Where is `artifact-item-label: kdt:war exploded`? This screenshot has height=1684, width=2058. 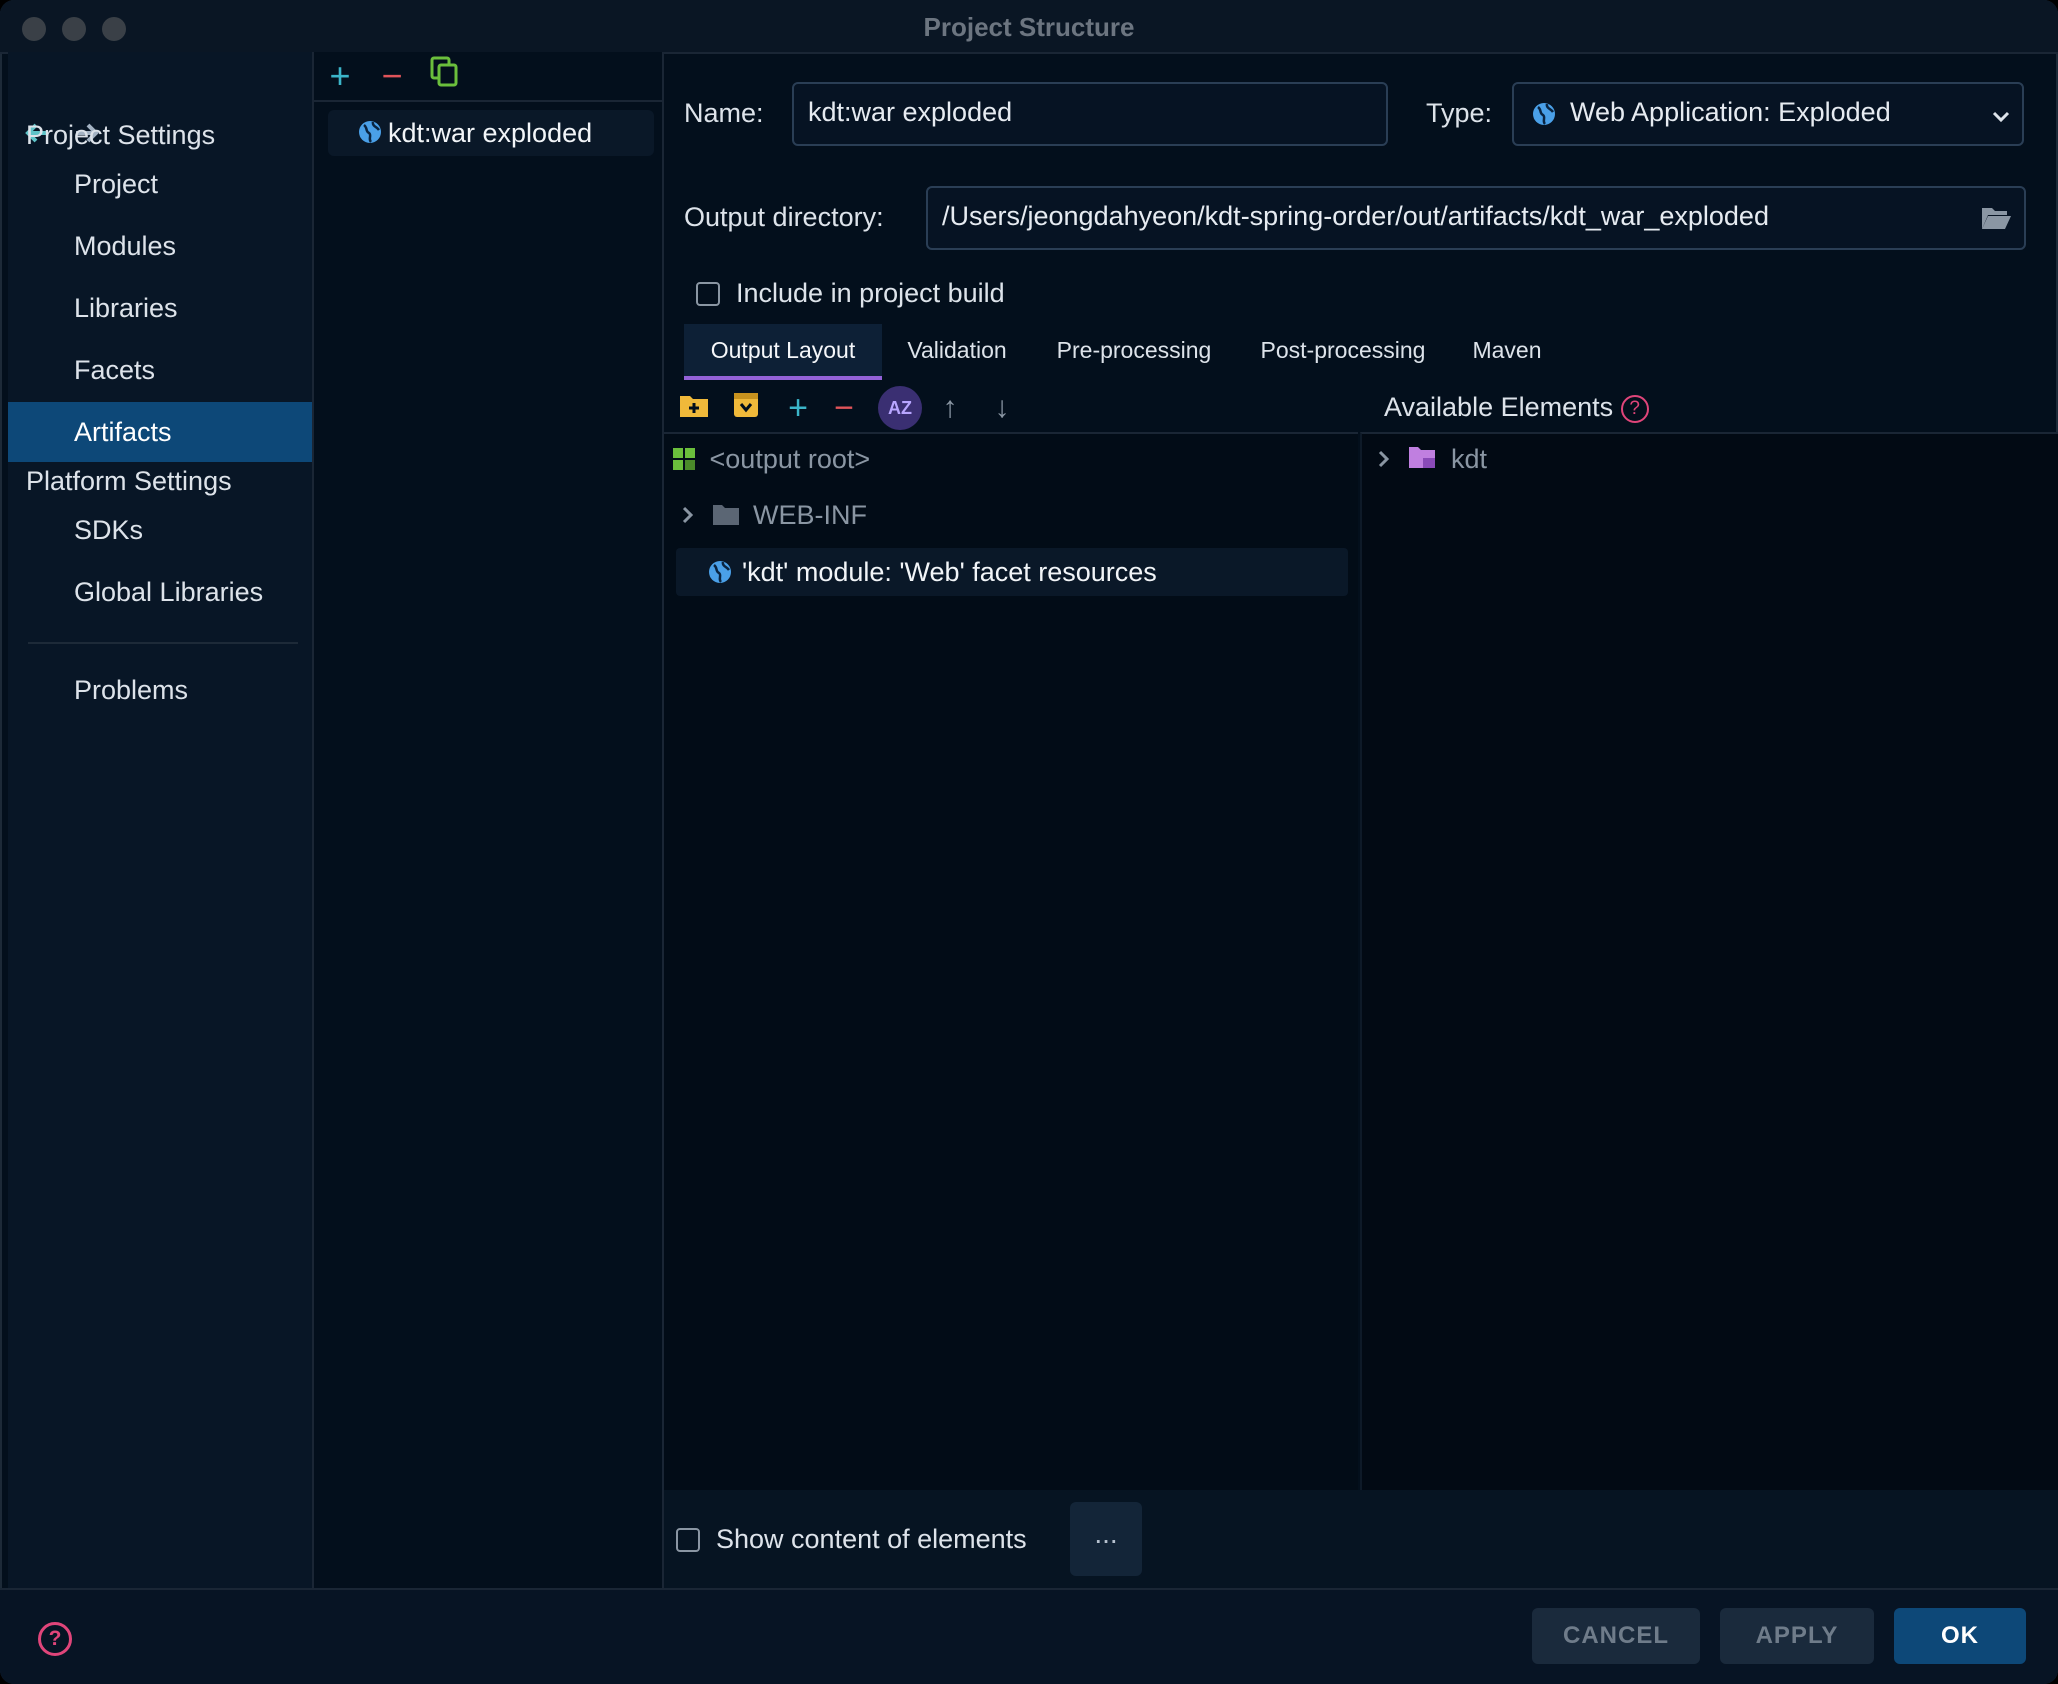
artifact-item-label: kdt:war exploded is located at coordinates (490, 133).